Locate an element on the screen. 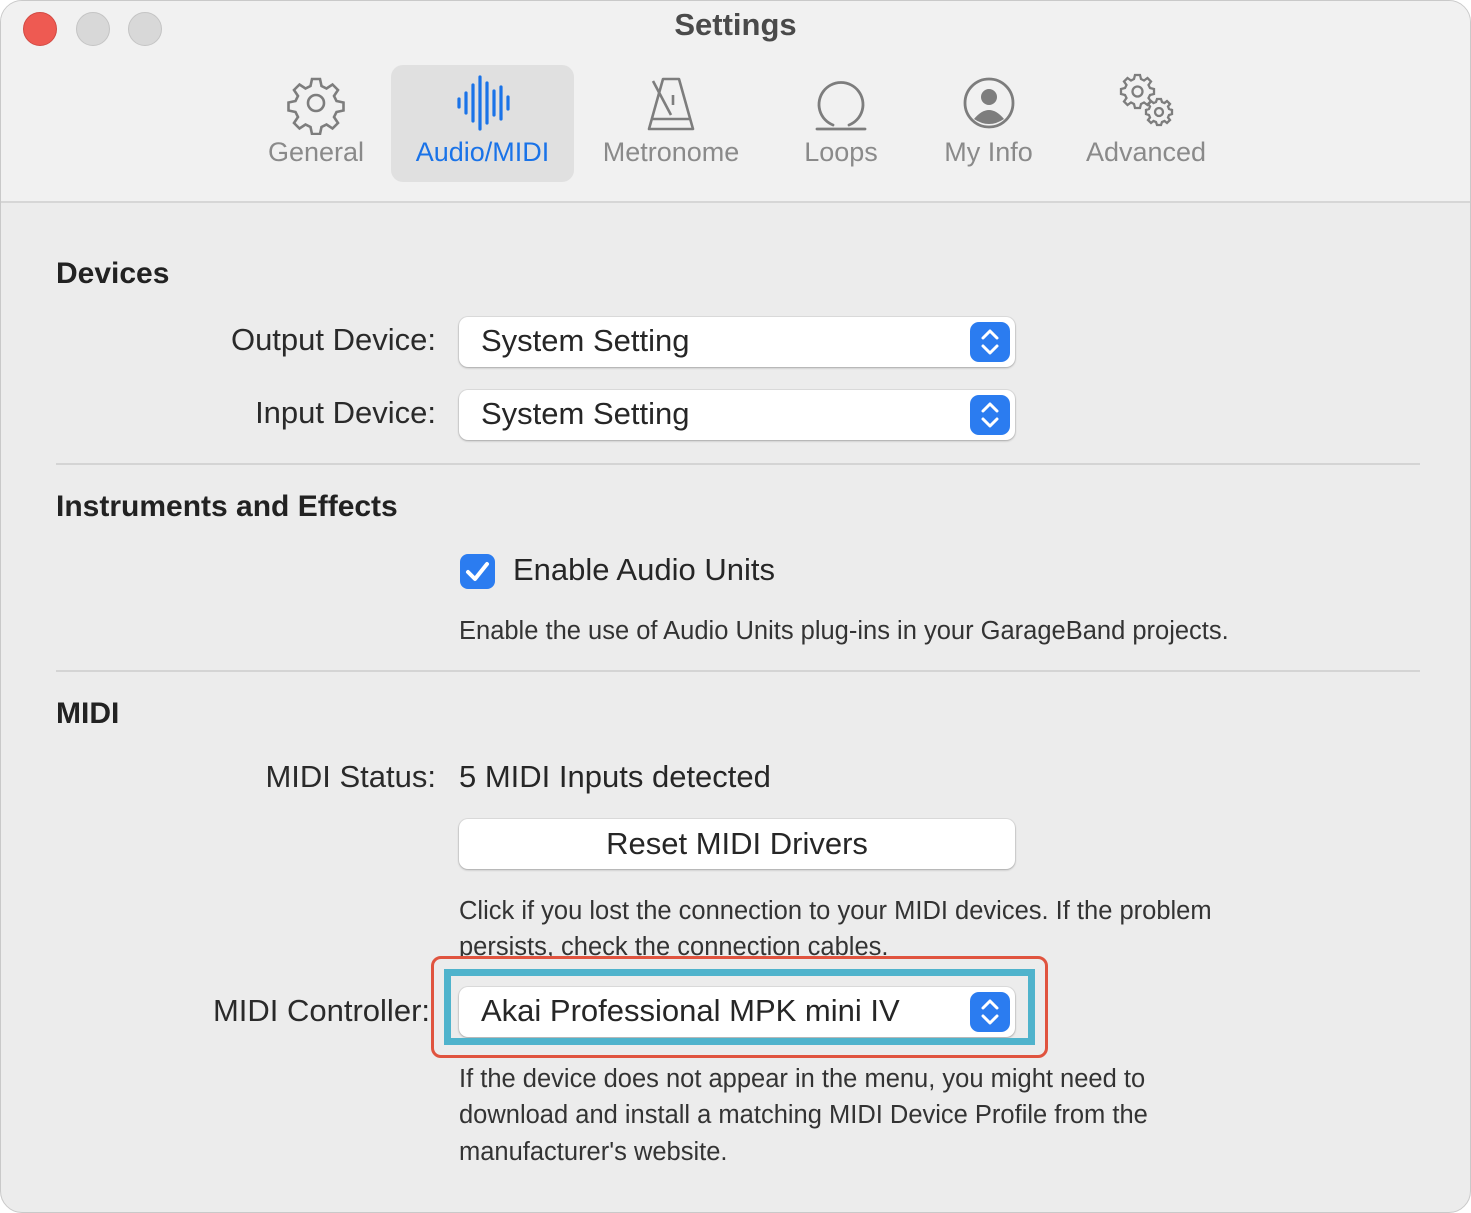 The width and height of the screenshot is (1471, 1213). tab-loops: Loops is located at coordinates (841, 123).